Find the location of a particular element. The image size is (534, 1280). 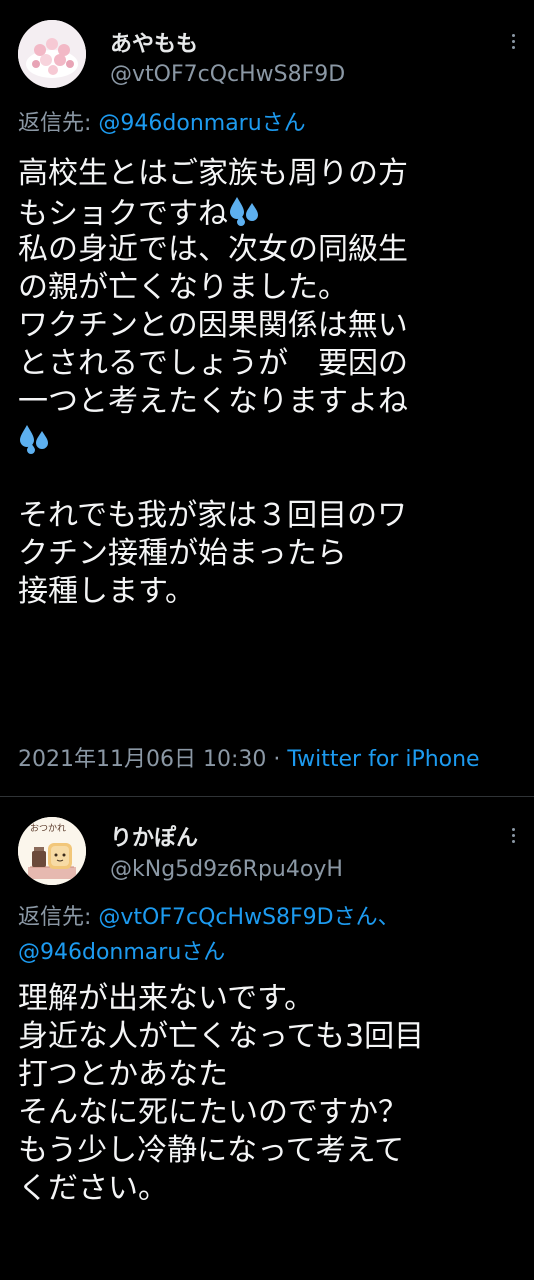

body-line: 理解が出来ないです。 is located at coordinates (166, 998).